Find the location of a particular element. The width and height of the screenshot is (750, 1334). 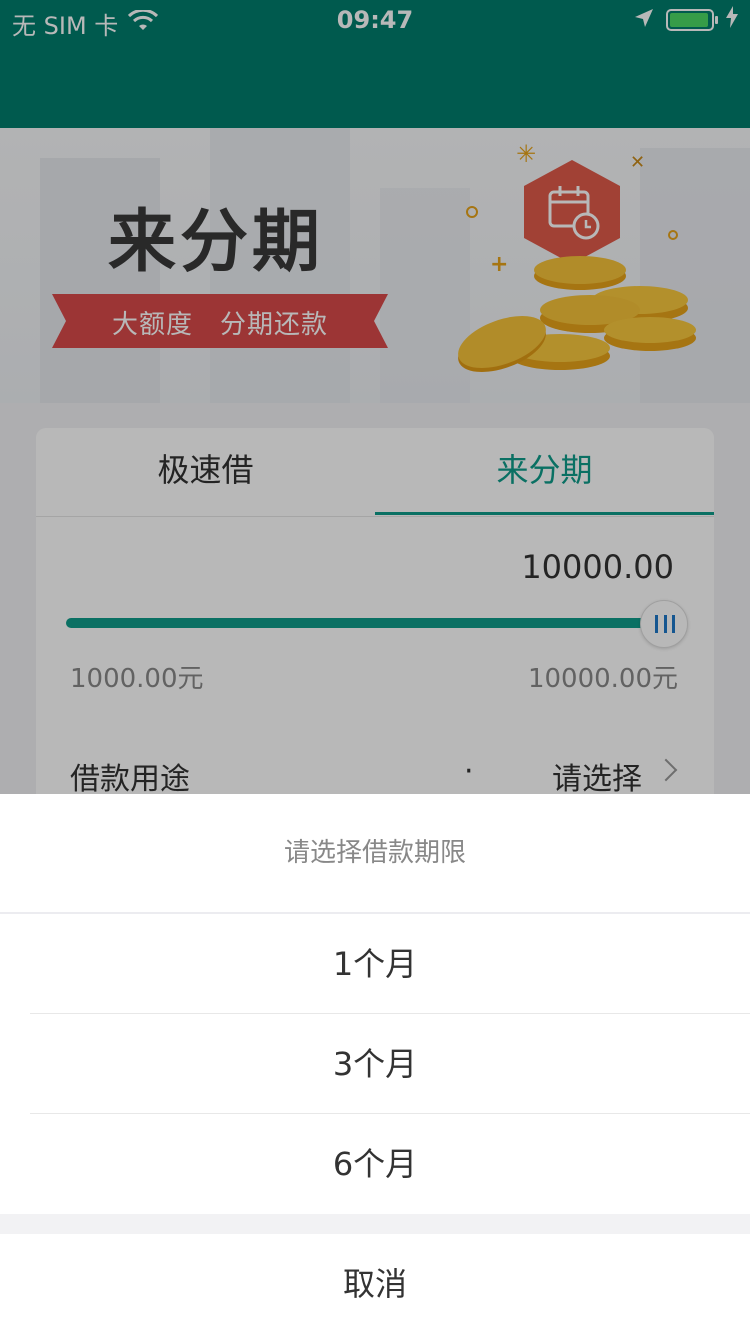

sheet-title: 请选择借款期限 is located at coordinates (375, 853).